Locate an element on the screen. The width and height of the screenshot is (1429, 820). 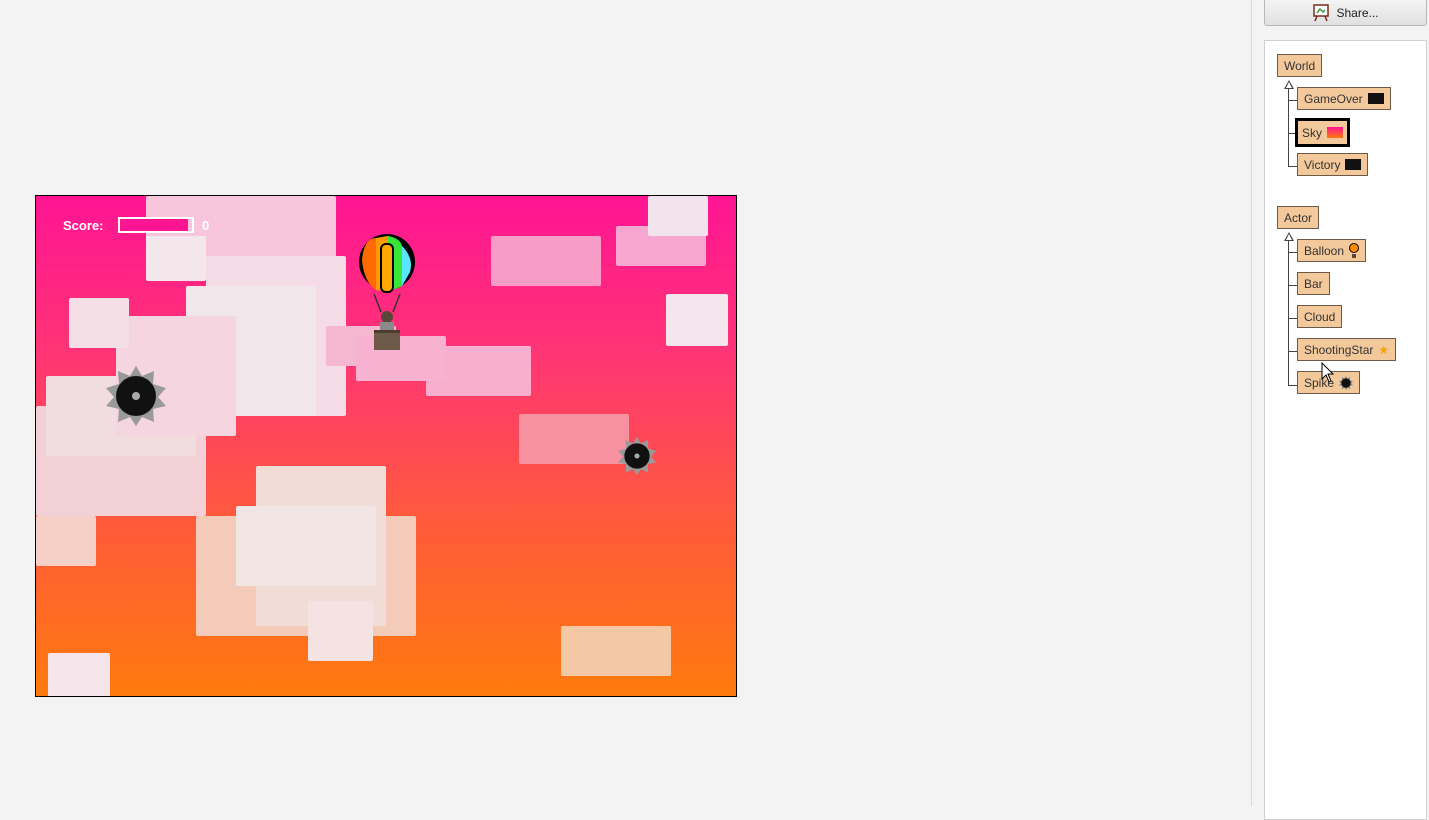
class-label: World is located at coordinates (1300, 65).